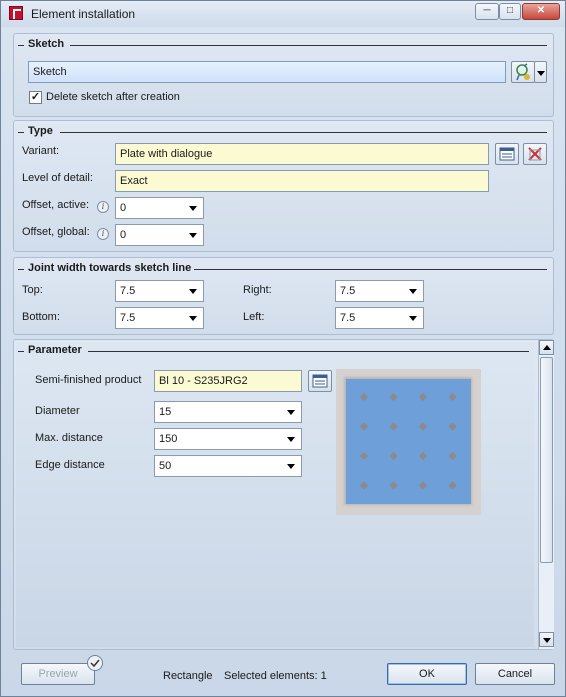 The image size is (566, 697). I want to click on sketch-heading: Sketch, so click(46, 44).